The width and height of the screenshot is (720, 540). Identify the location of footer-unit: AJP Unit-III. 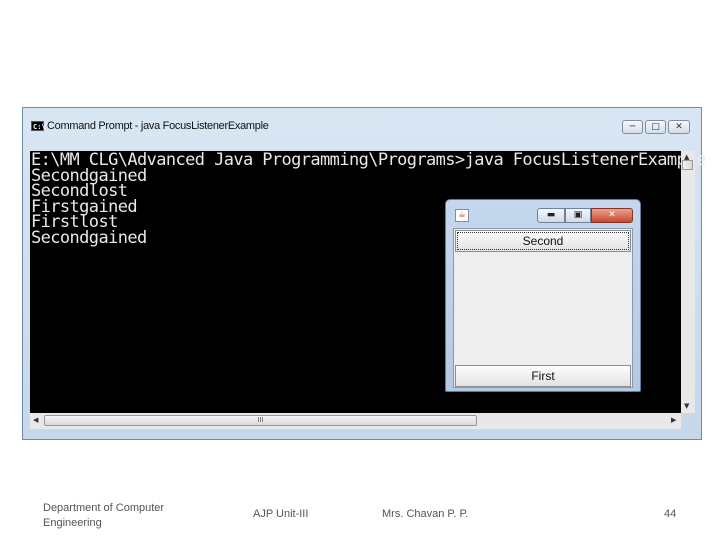
(281, 514).